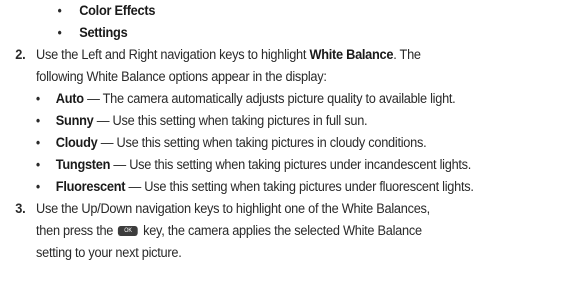 The image size is (578, 304). Describe the element at coordinates (74, 121) in the screenshot. I see `option-name: Sunny` at that location.